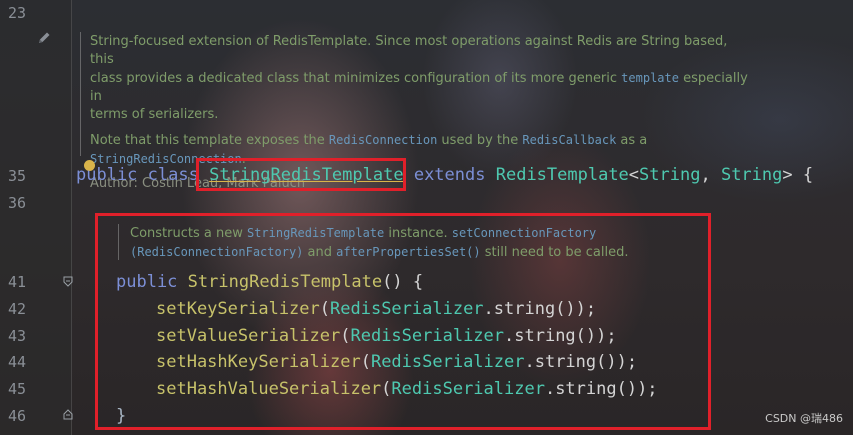 The image size is (853, 435). What do you see at coordinates (16, 362) in the screenshot?
I see `line-number: 44` at bounding box center [16, 362].